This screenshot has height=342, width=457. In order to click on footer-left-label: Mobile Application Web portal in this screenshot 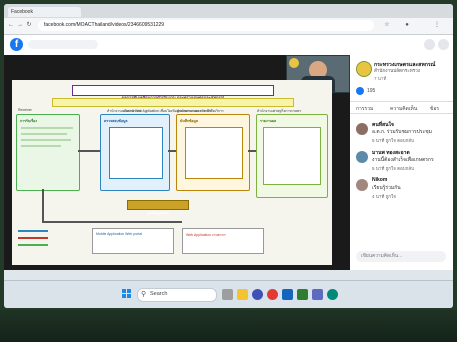, I will do `click(119, 234)`.